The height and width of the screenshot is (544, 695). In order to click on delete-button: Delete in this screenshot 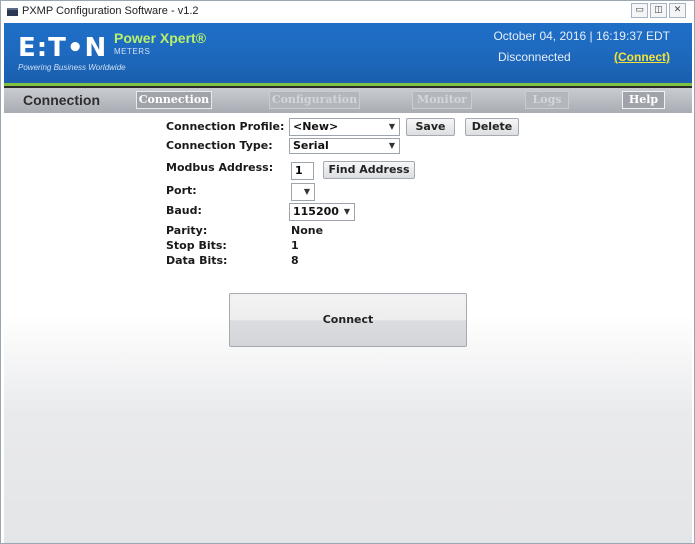, I will do `click(492, 127)`.